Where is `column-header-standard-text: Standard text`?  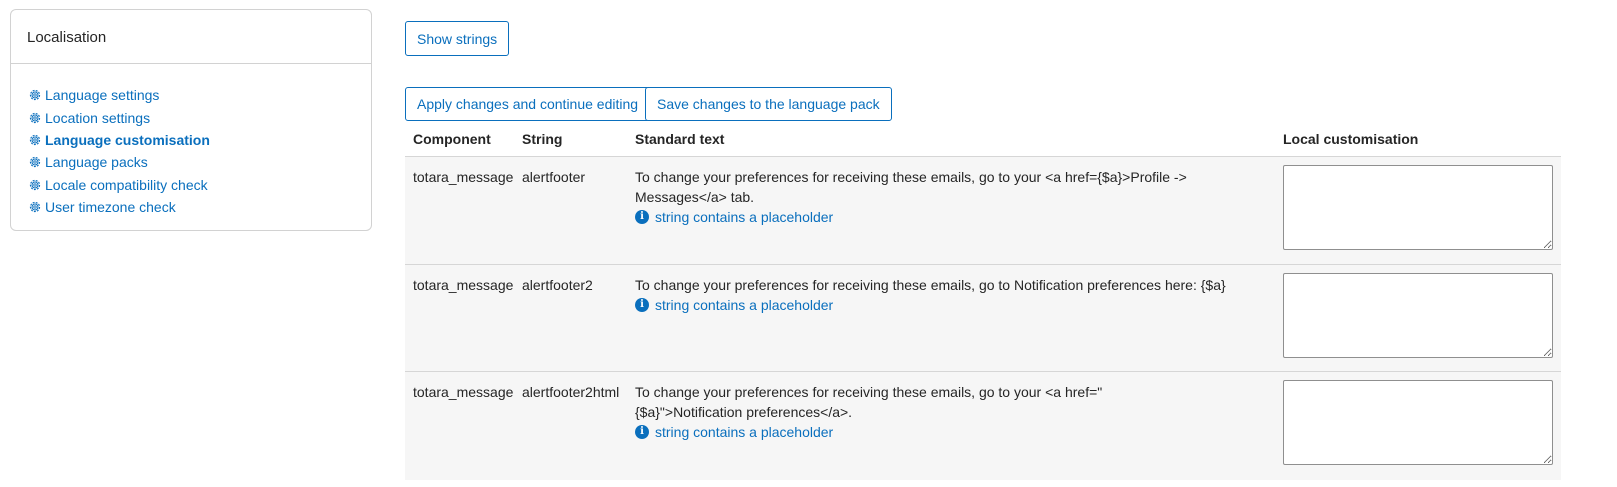 column-header-standard-text: Standard text is located at coordinates (680, 138).